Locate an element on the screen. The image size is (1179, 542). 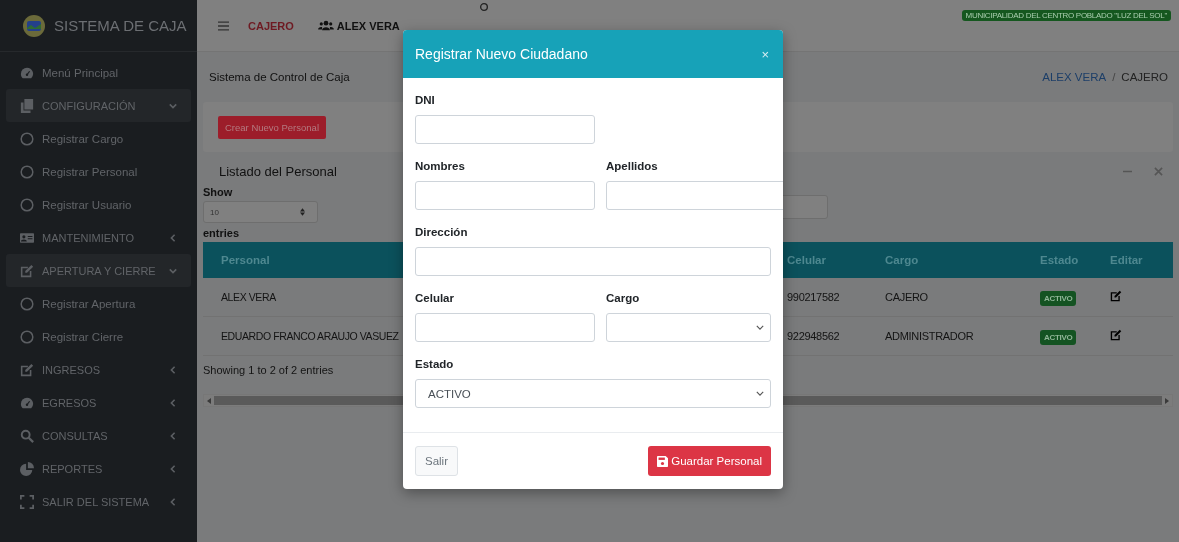
sidebar-subitem: Registrar Usuario is located at coordinates (98, 204).